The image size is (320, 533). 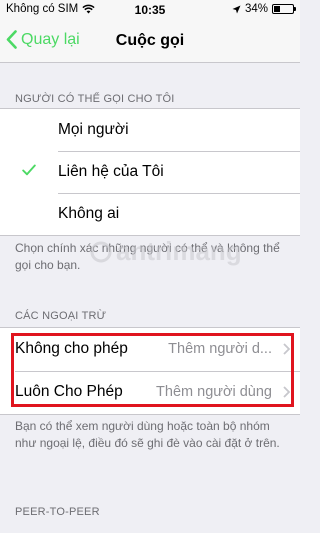 I want to click on navigation-bar: Quay lại Cuộc gọi, so click(x=150, y=41).